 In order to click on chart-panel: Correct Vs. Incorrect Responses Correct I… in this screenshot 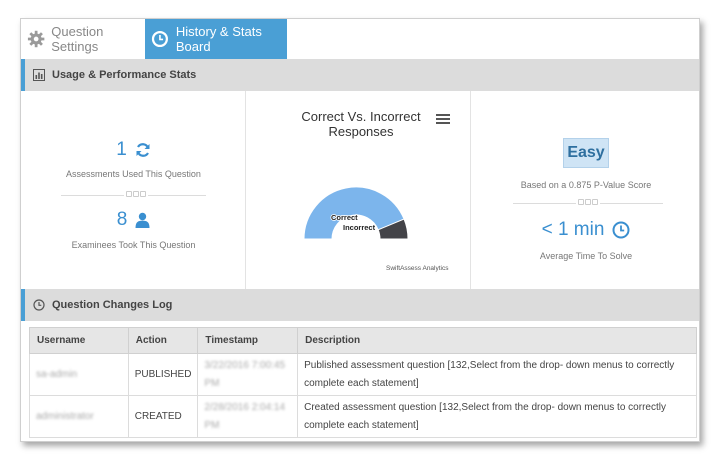, I will do `click(358, 190)`.